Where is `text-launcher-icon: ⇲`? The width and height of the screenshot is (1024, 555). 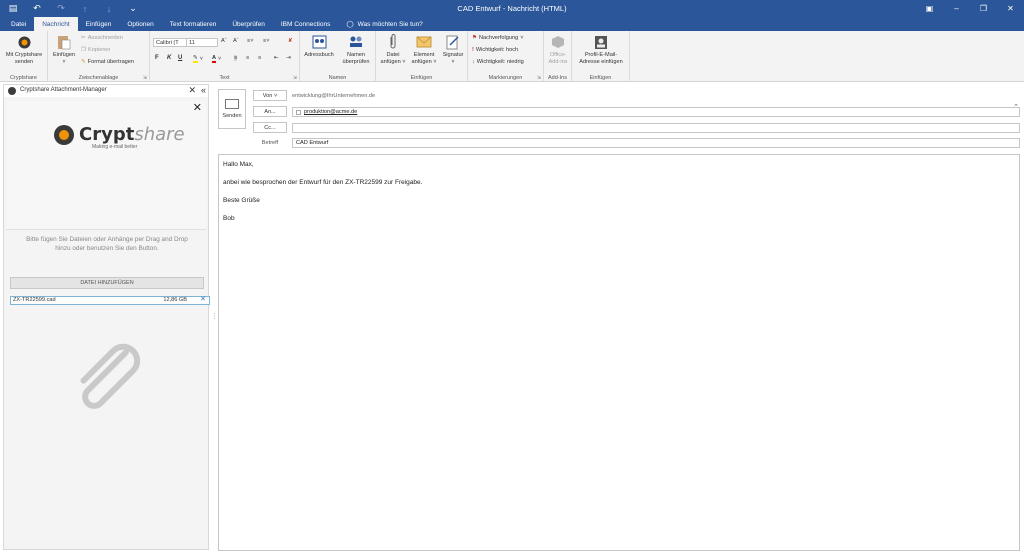
text-launcher-icon: ⇲ is located at coordinates (295, 78).